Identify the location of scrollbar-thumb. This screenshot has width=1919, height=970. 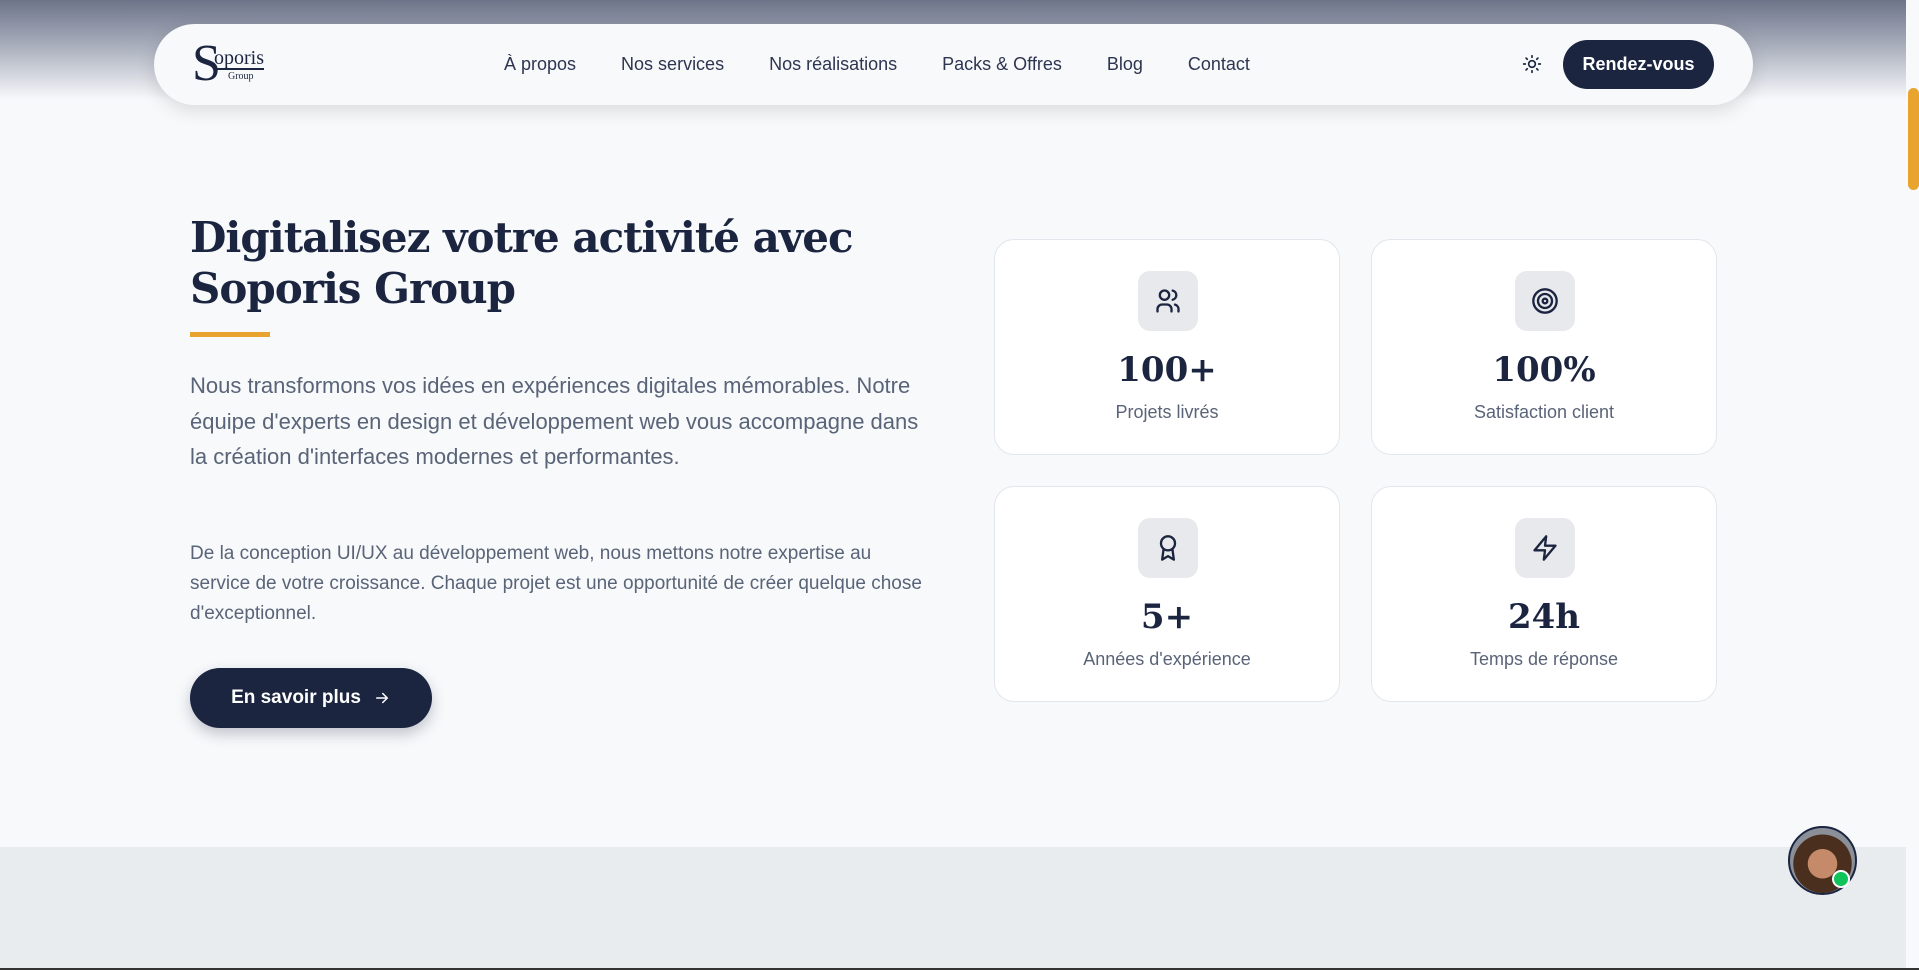
(1913, 139).